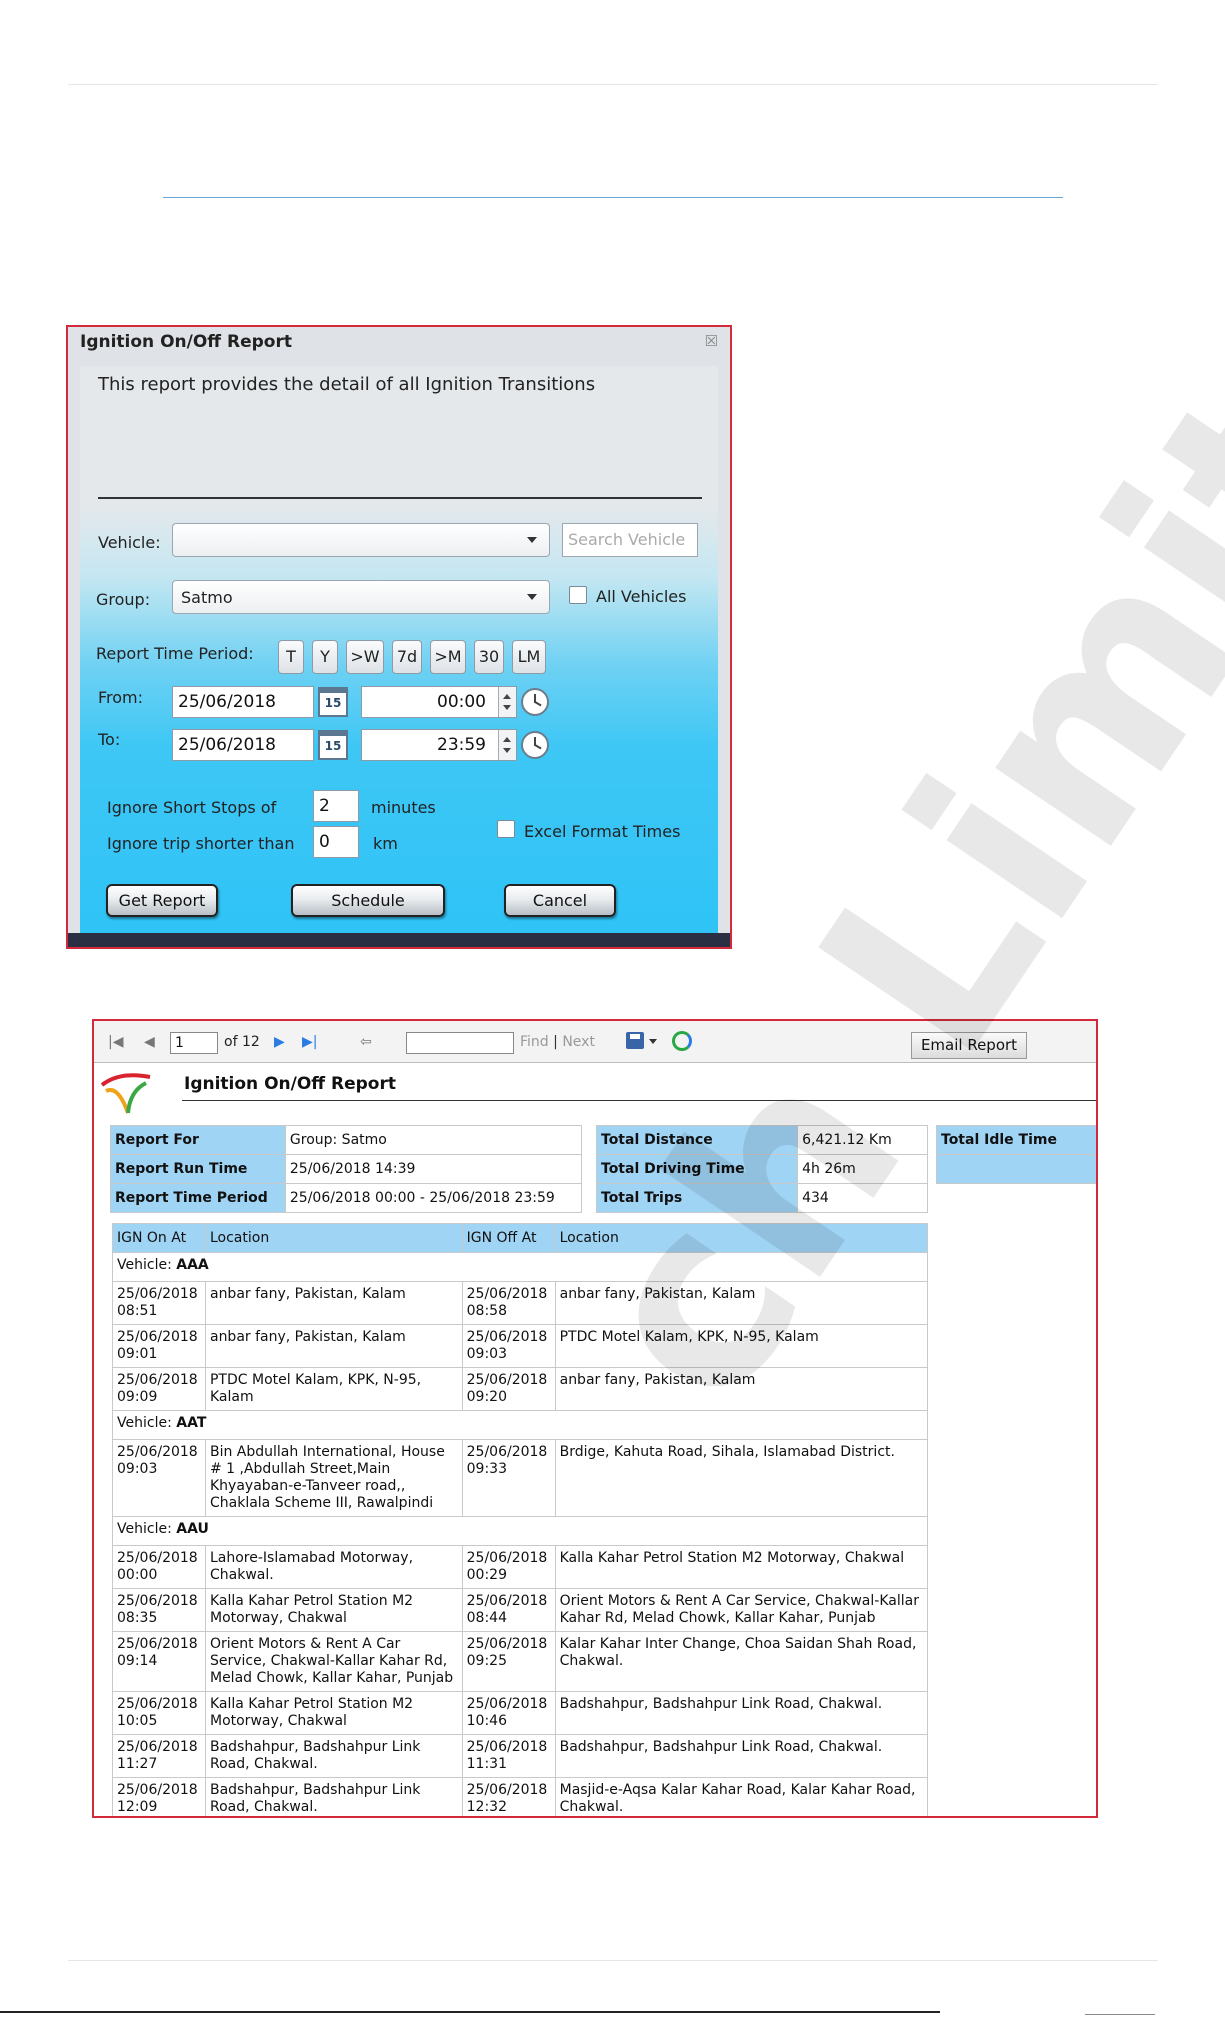 This screenshot has height=2017, width=1225. I want to click on find-input, so click(460, 1043).